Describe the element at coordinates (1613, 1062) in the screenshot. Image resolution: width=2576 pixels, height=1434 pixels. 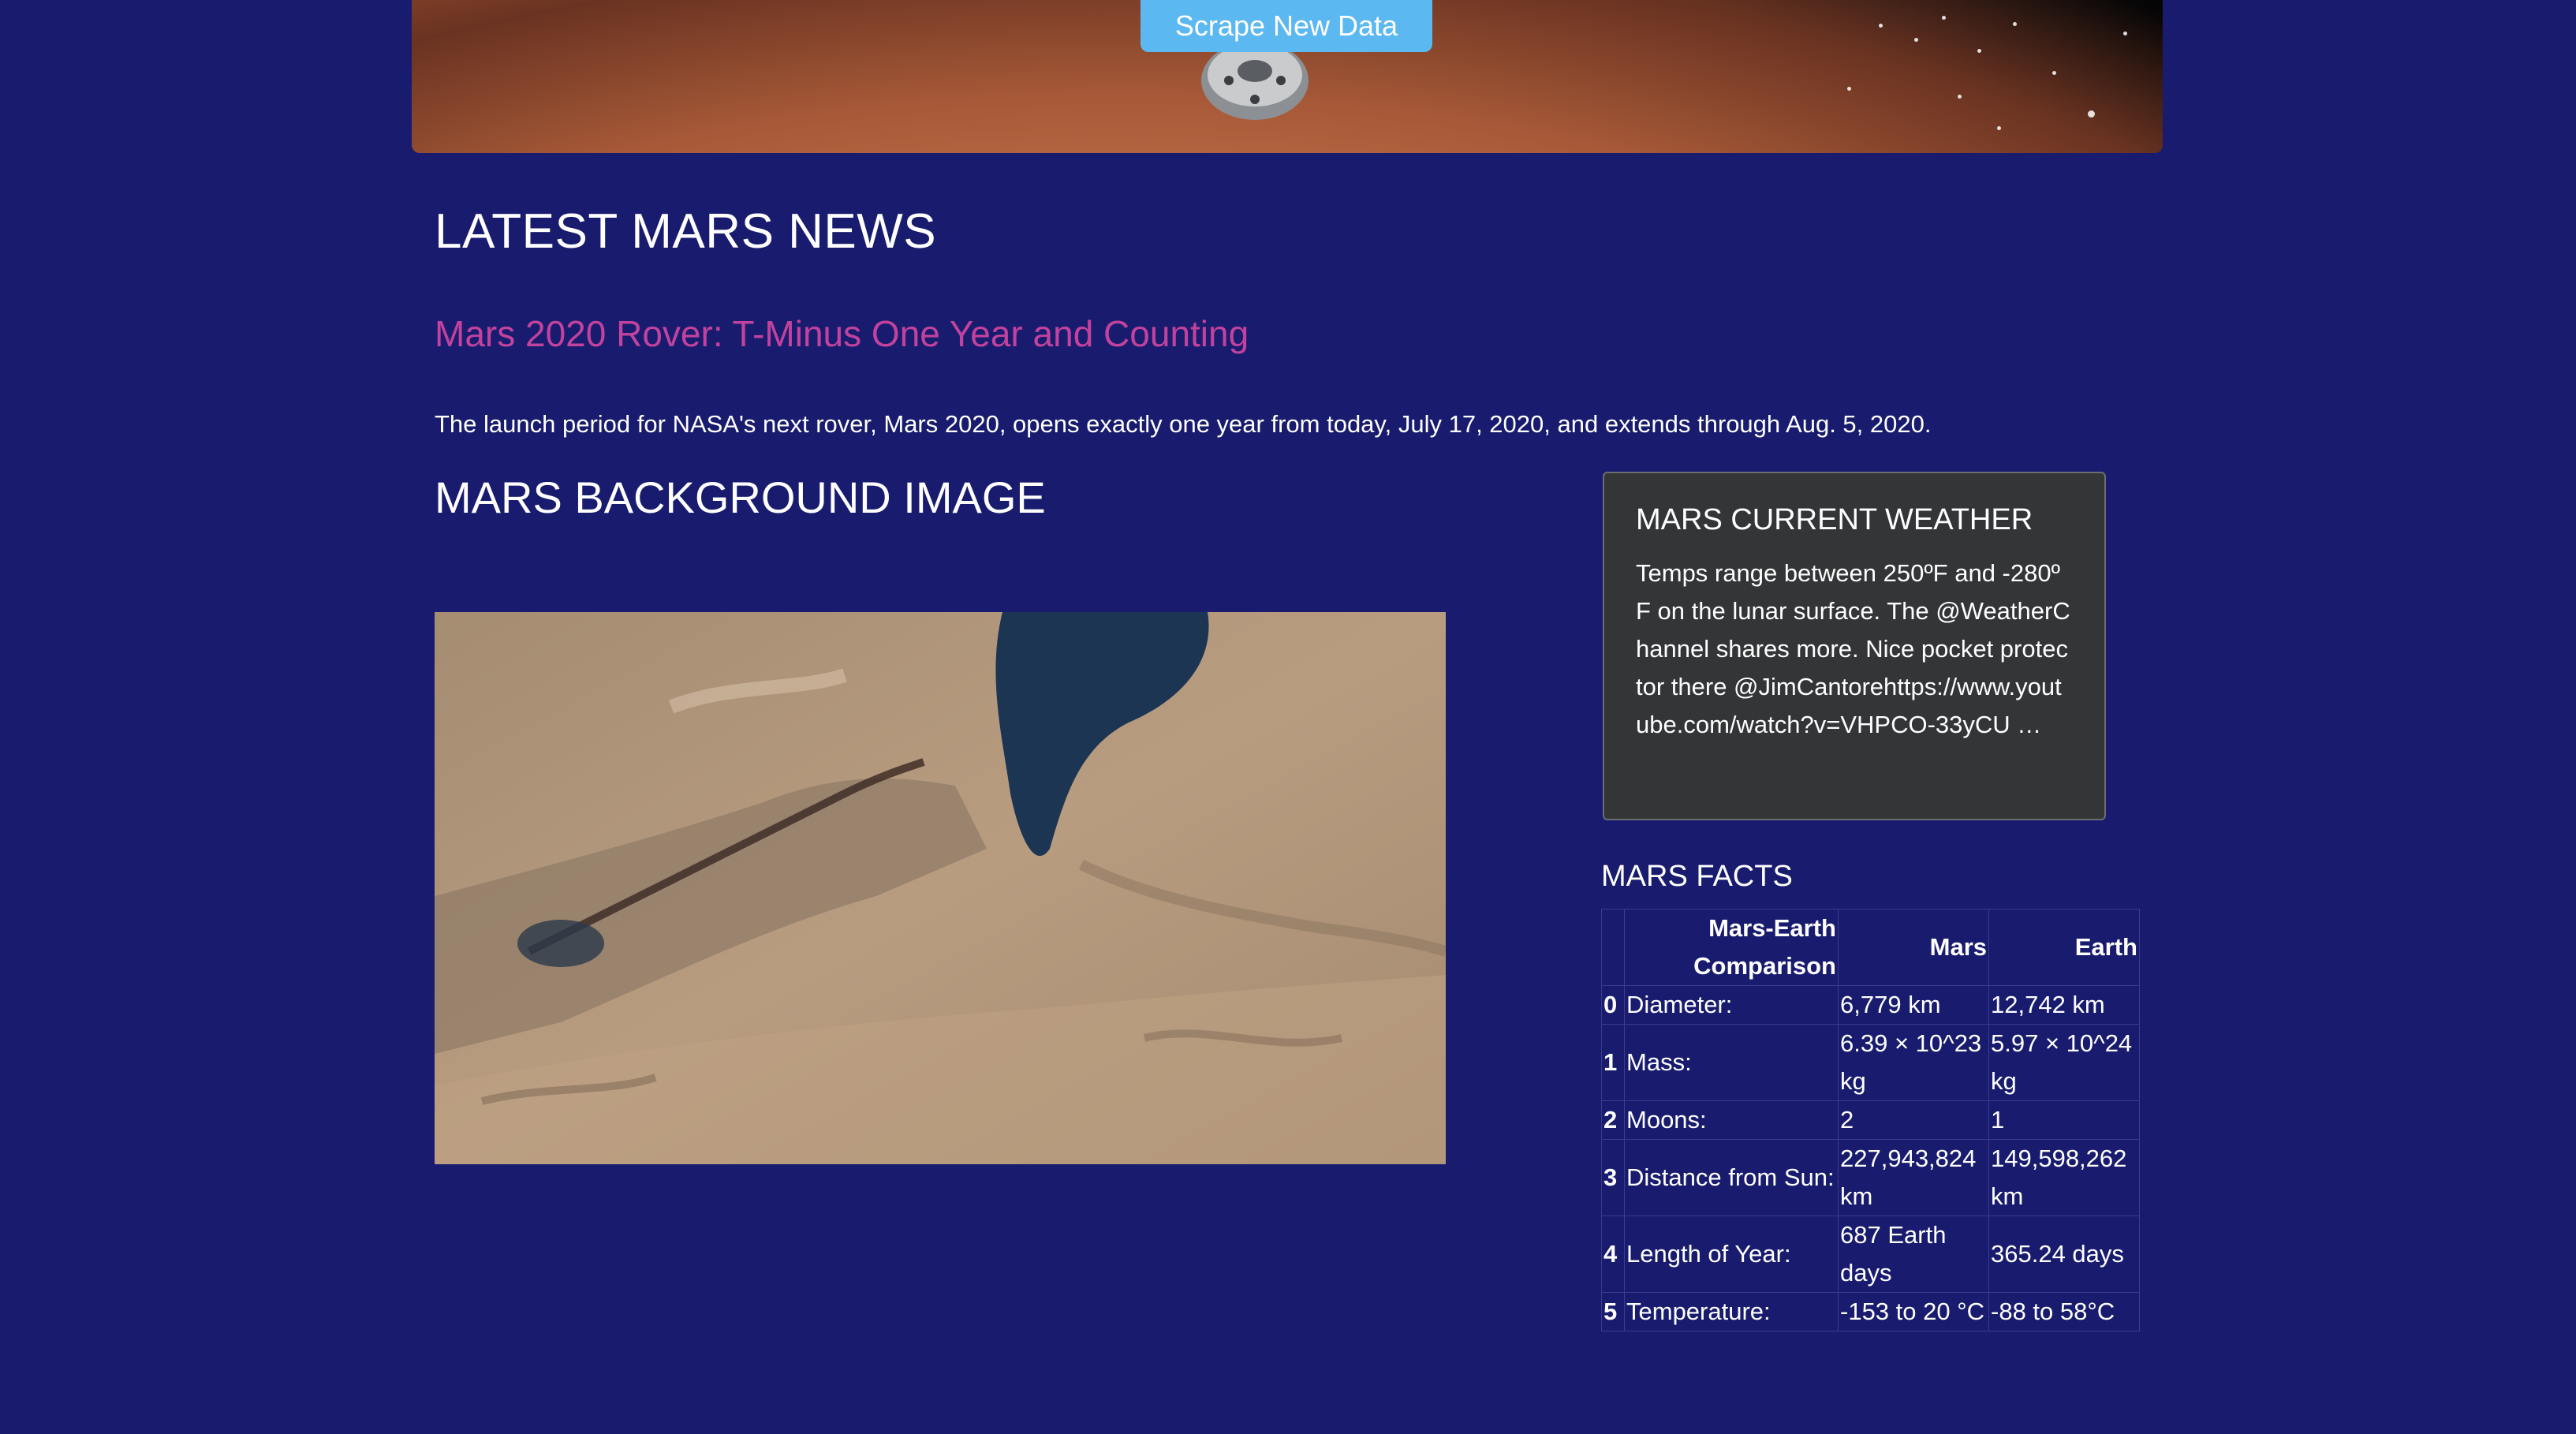
I see `row-index: 1` at that location.